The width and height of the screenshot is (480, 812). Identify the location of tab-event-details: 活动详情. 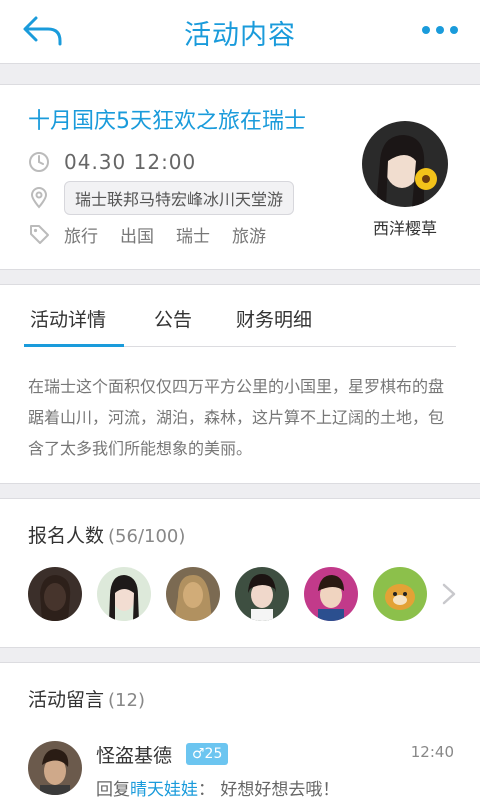
(68, 318).